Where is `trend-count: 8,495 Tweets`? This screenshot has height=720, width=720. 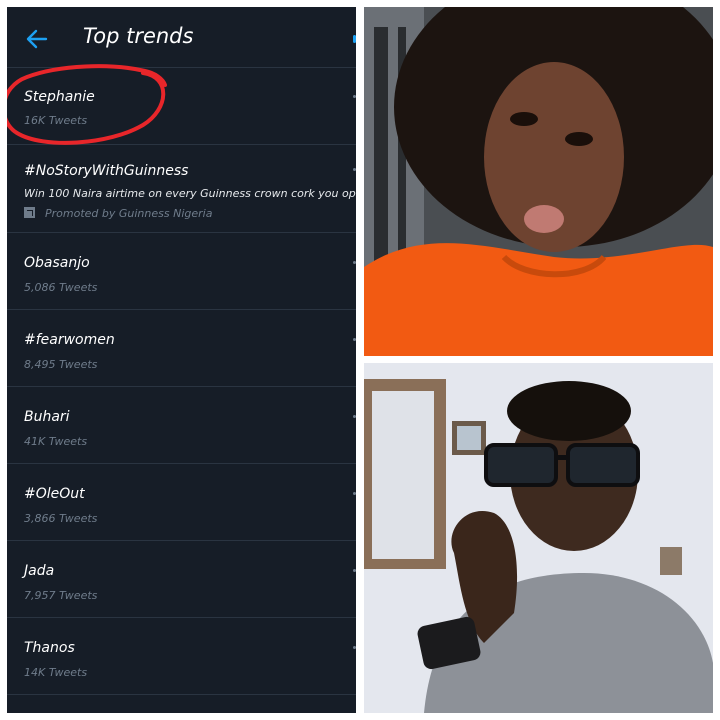
trend-count: 8,495 Tweets is located at coordinates (61, 364).